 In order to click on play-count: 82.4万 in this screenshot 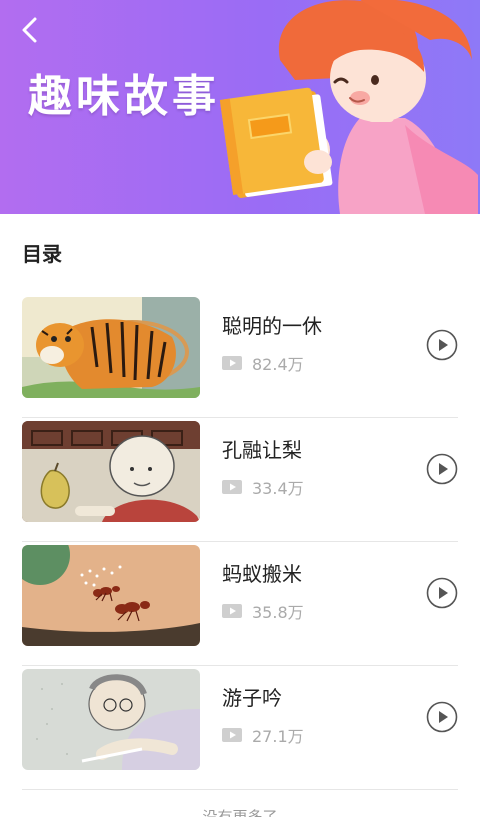, I will do `click(263, 364)`.